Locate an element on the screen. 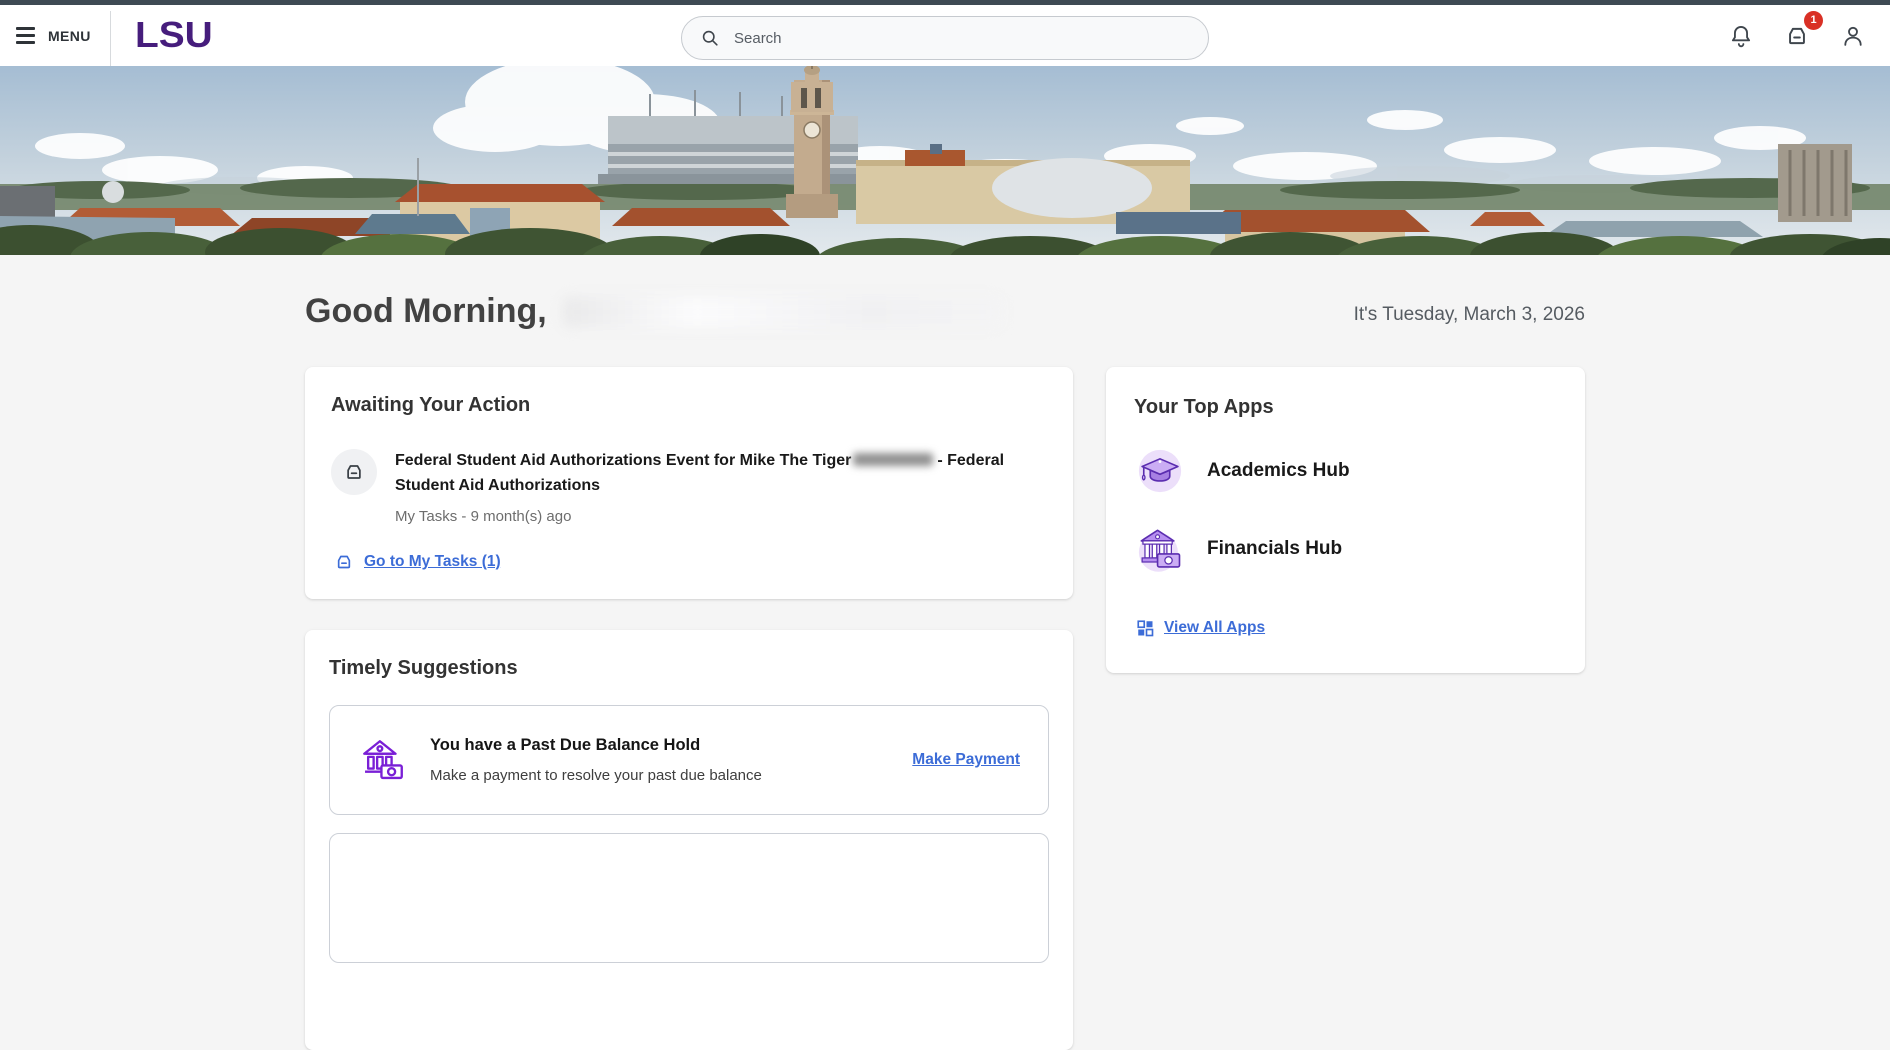 Image resolution: width=1890 pixels, height=1050 pixels. search-bar is located at coordinates (945, 38).